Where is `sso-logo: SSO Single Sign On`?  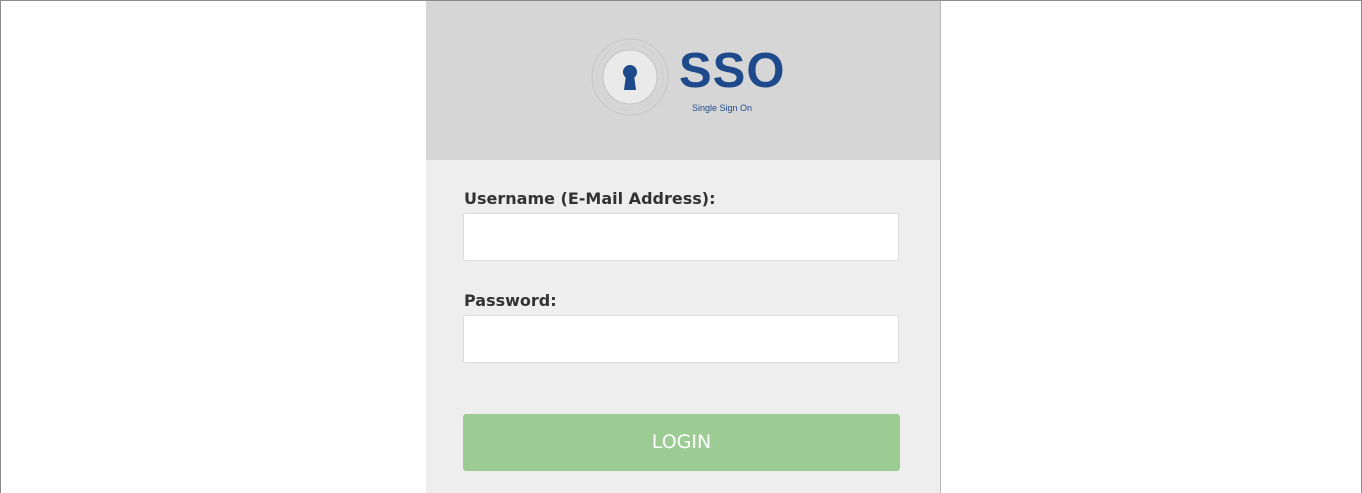 sso-logo: SSO Single Sign On is located at coordinates (686, 82).